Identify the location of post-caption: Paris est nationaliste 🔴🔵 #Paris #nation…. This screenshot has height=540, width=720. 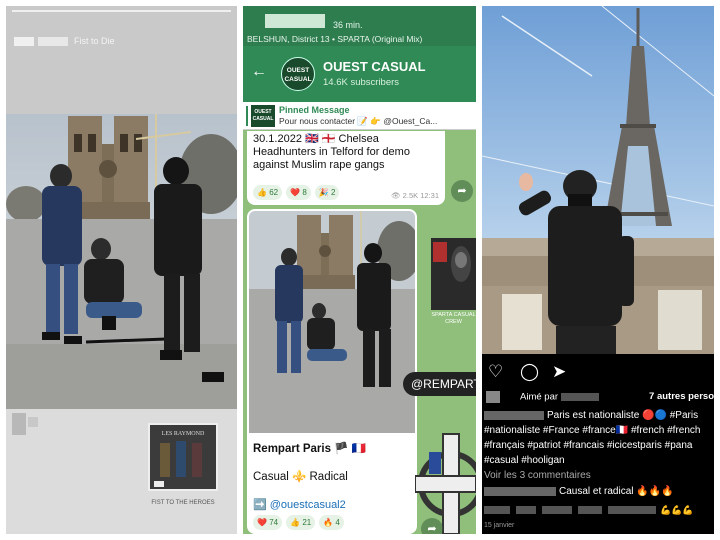
(599, 438).